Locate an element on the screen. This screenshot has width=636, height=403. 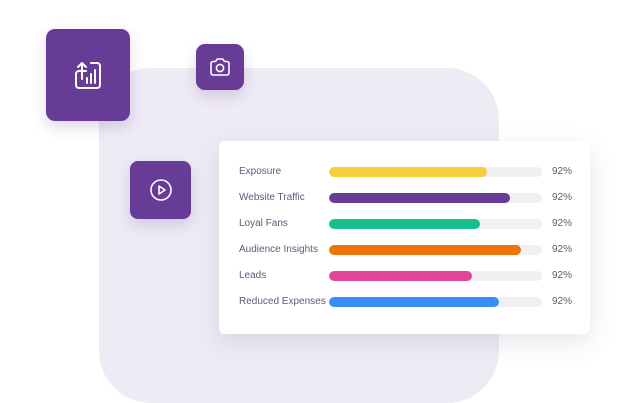
play-icon is located at coordinates (160, 190).